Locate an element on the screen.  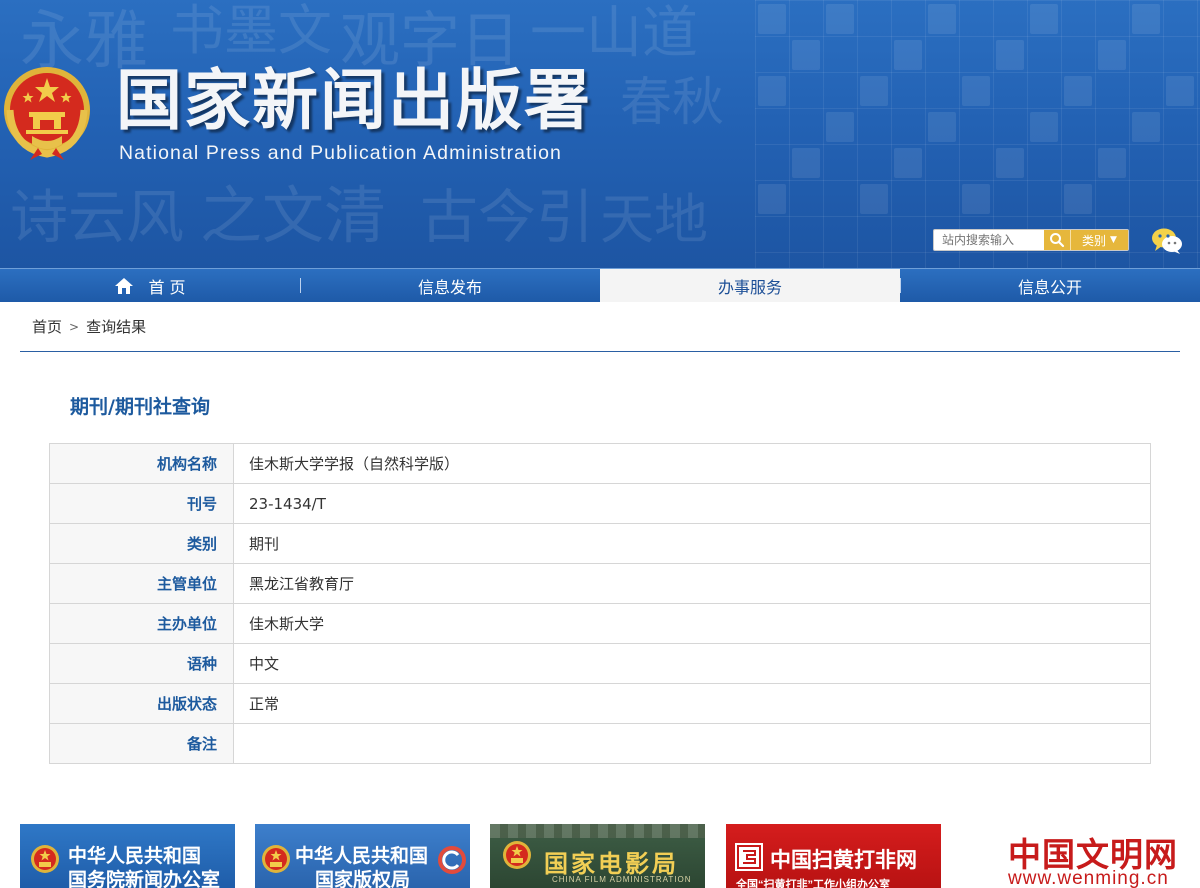
seal-logo-icon is located at coordinates (749, 857).